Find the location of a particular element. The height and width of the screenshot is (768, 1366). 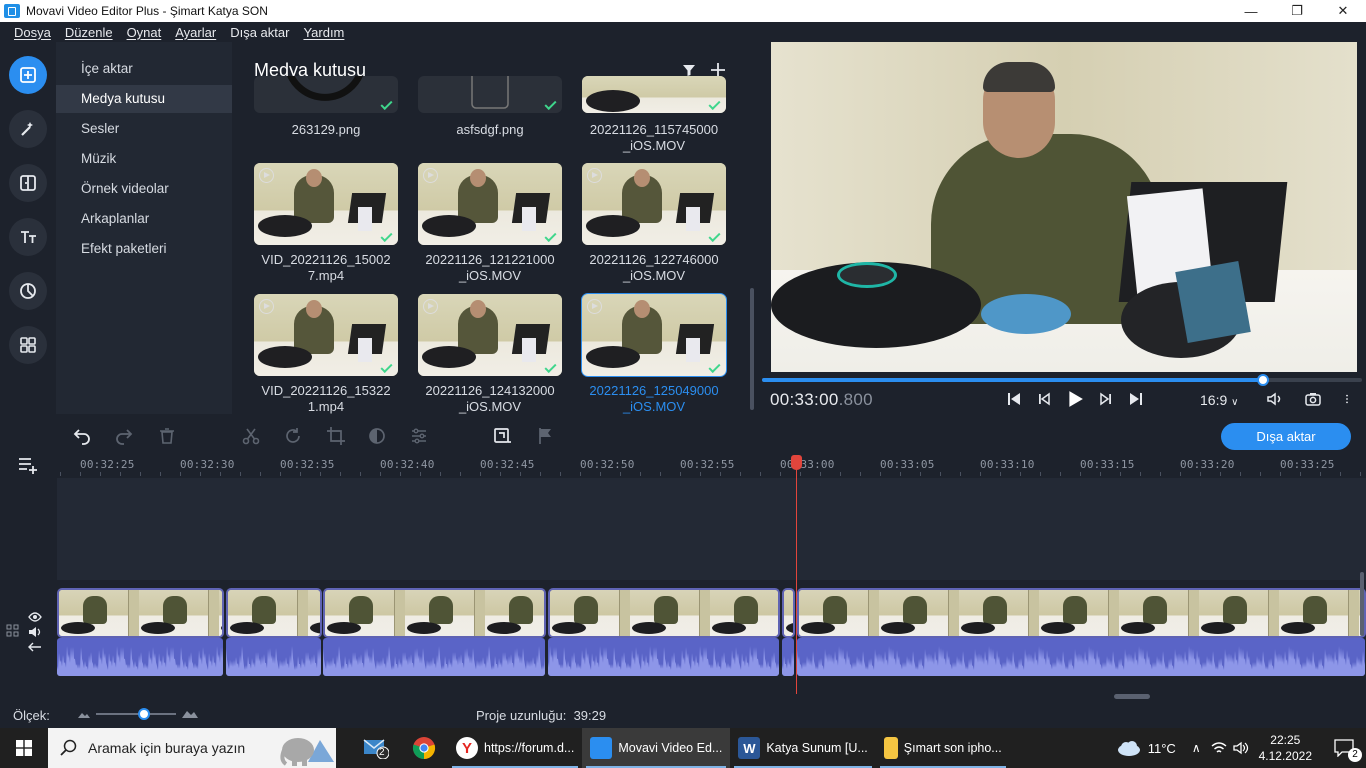

seek-handle is located at coordinates (1263, 380).